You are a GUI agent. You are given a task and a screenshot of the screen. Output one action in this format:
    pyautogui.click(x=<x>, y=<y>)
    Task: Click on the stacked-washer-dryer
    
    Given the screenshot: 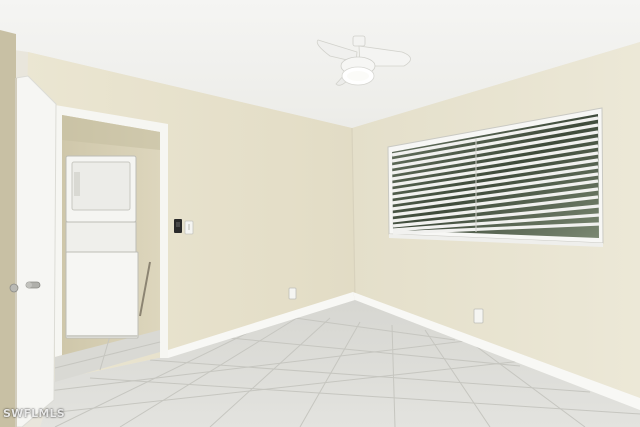 What is the action you would take?
    pyautogui.click(x=102, y=247)
    